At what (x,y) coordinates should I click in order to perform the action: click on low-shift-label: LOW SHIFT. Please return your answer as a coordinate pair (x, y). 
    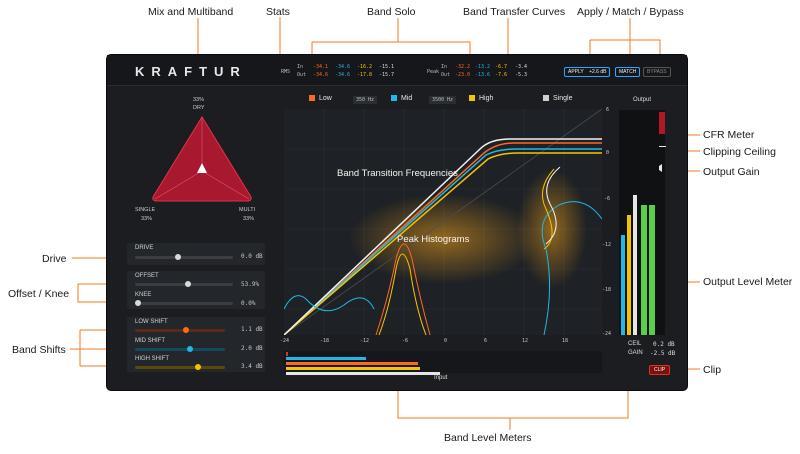
    Looking at the image, I should click on (151, 322).